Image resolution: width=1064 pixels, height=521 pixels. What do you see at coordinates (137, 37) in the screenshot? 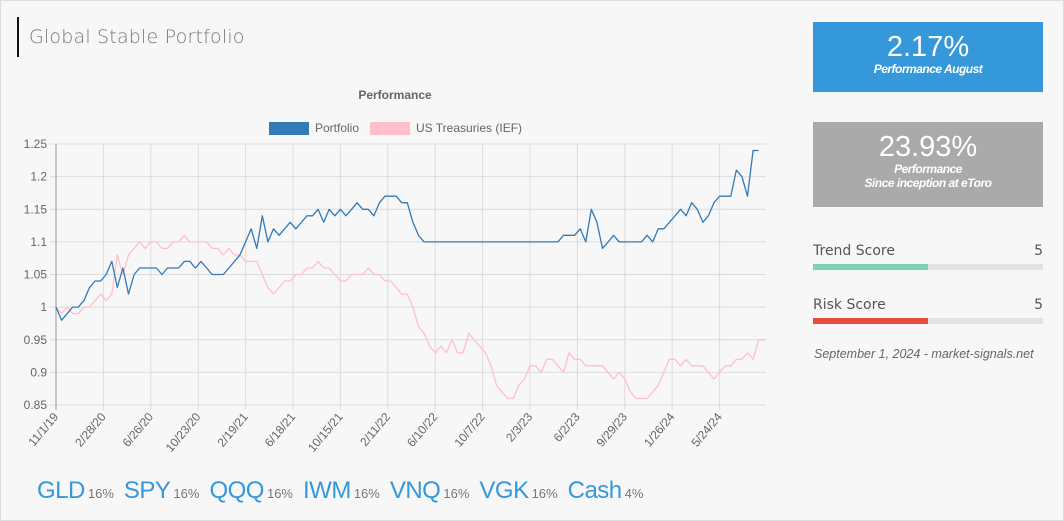
I see `page-title: Global Stable Portfolio` at bounding box center [137, 37].